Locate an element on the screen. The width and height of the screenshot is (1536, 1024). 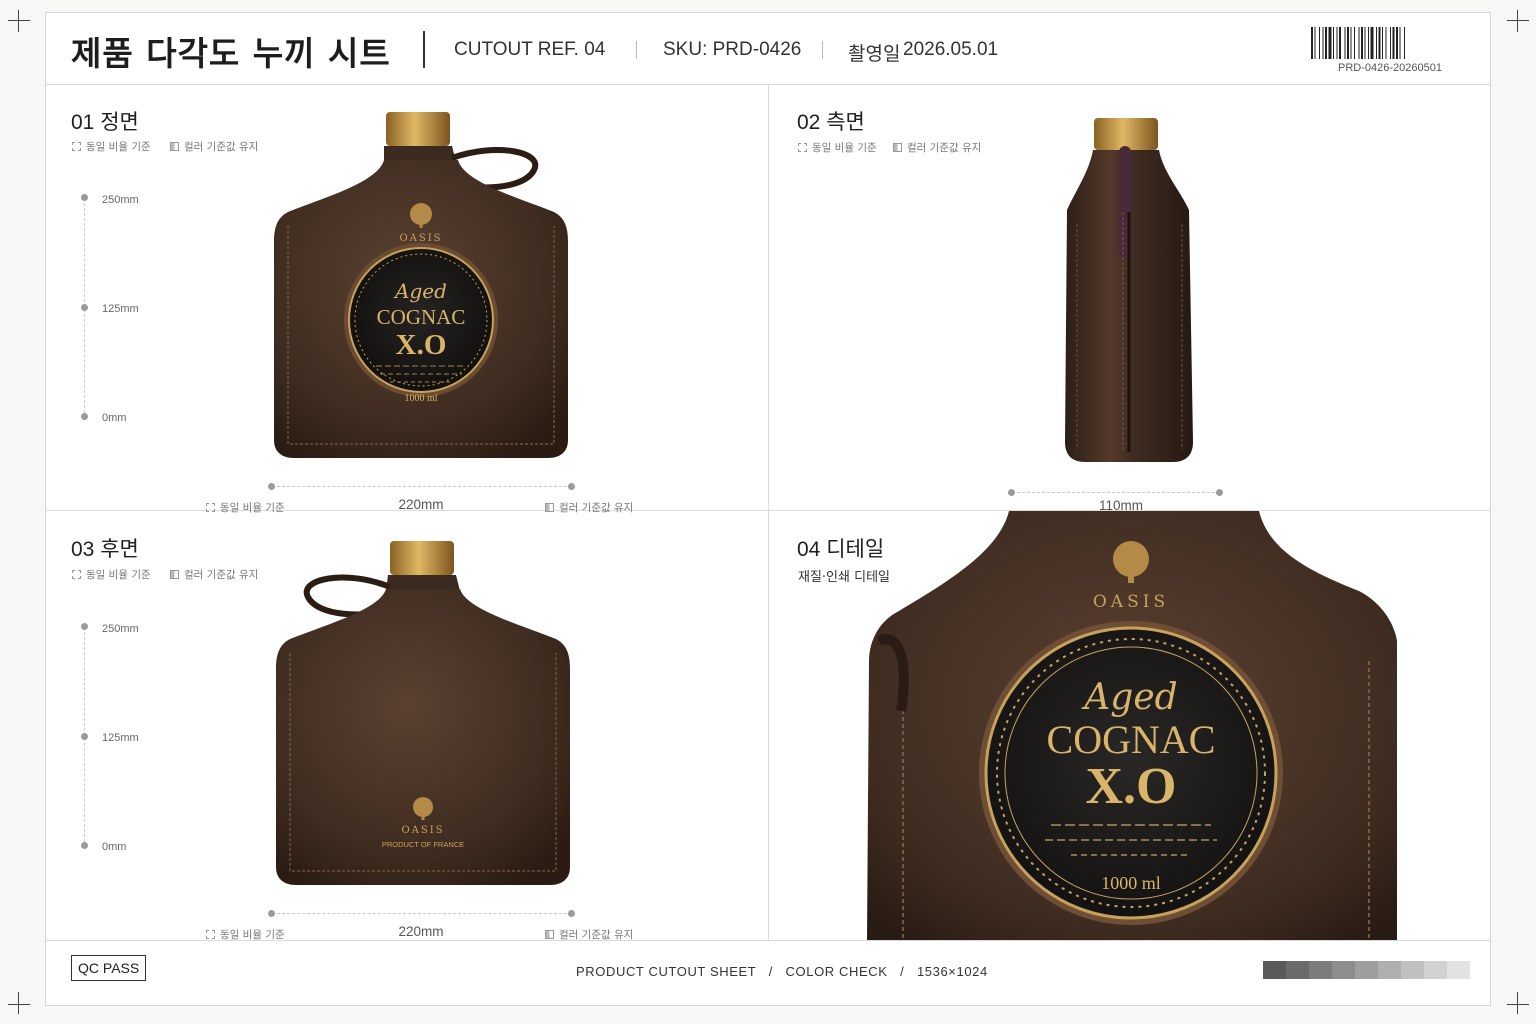
bottle-side-image is located at coordinates (1129, 290).